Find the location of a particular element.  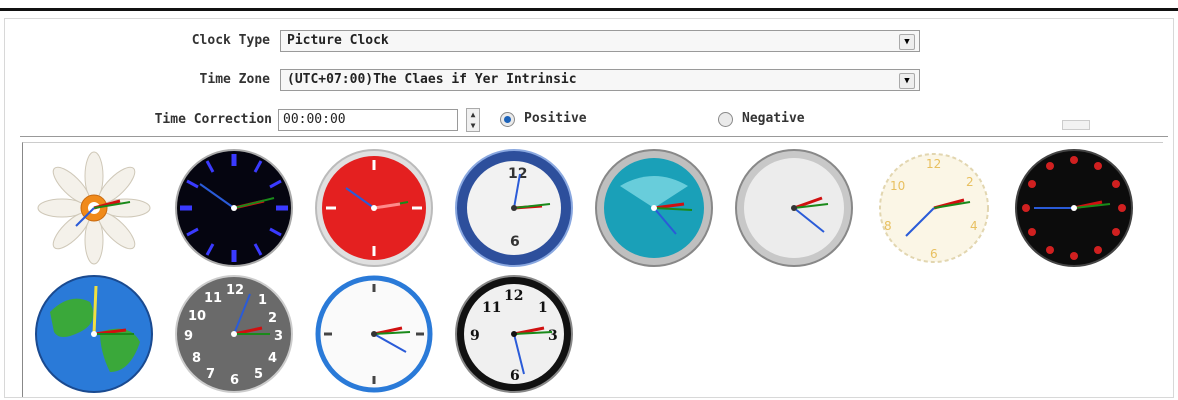

gray-numbers-clock-icon: 12 1 2 345 678 9 10 11 is located at coordinates (234, 334).